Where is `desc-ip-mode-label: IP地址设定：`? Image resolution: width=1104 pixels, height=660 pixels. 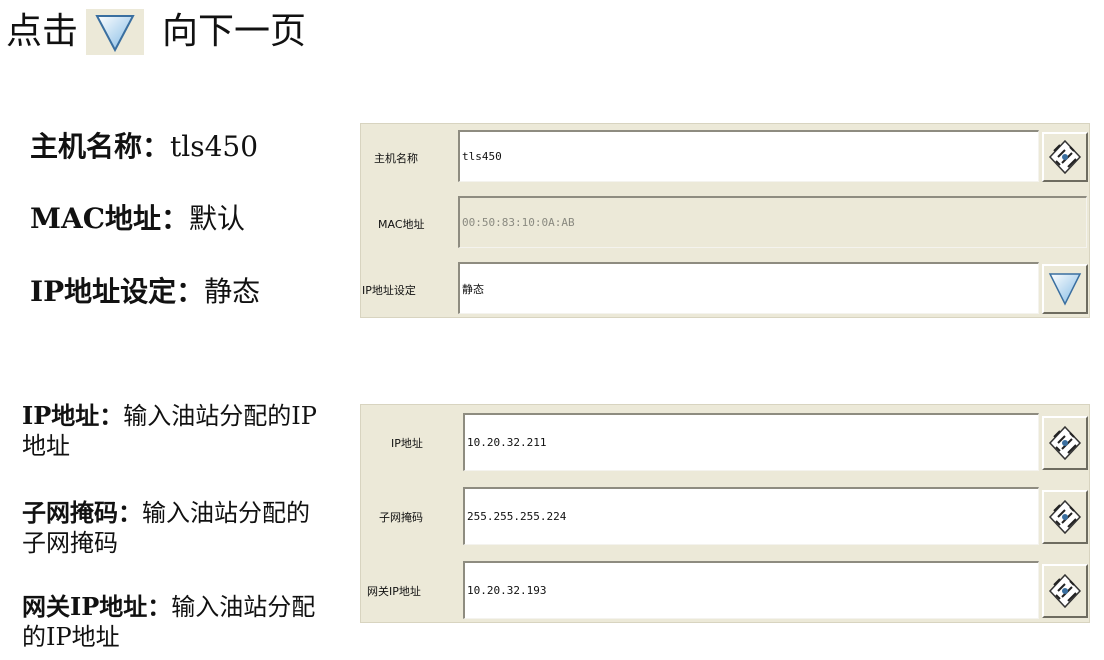
desc-ip-mode-label: IP地址设定： is located at coordinates (117, 291).